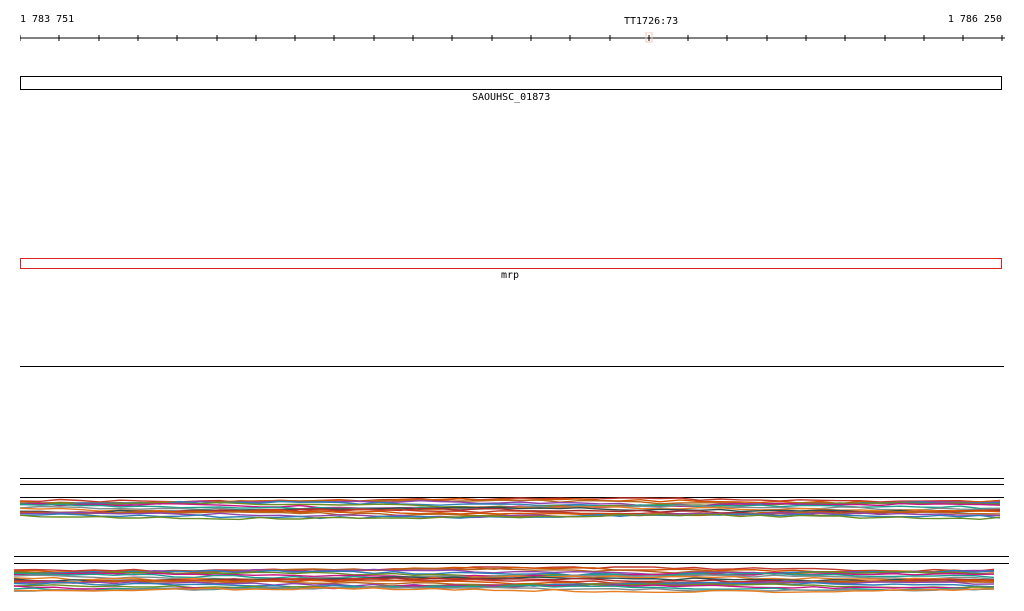 The width and height of the screenshot is (1024, 611). I want to click on ruler-axis, so click(512, 37).